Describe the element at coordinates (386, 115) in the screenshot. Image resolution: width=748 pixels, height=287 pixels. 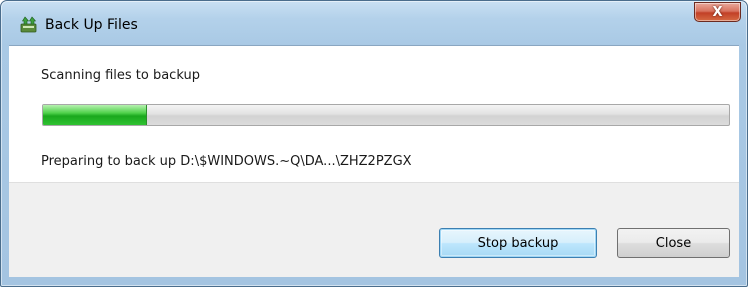
I see `backup-progress-bar` at that location.